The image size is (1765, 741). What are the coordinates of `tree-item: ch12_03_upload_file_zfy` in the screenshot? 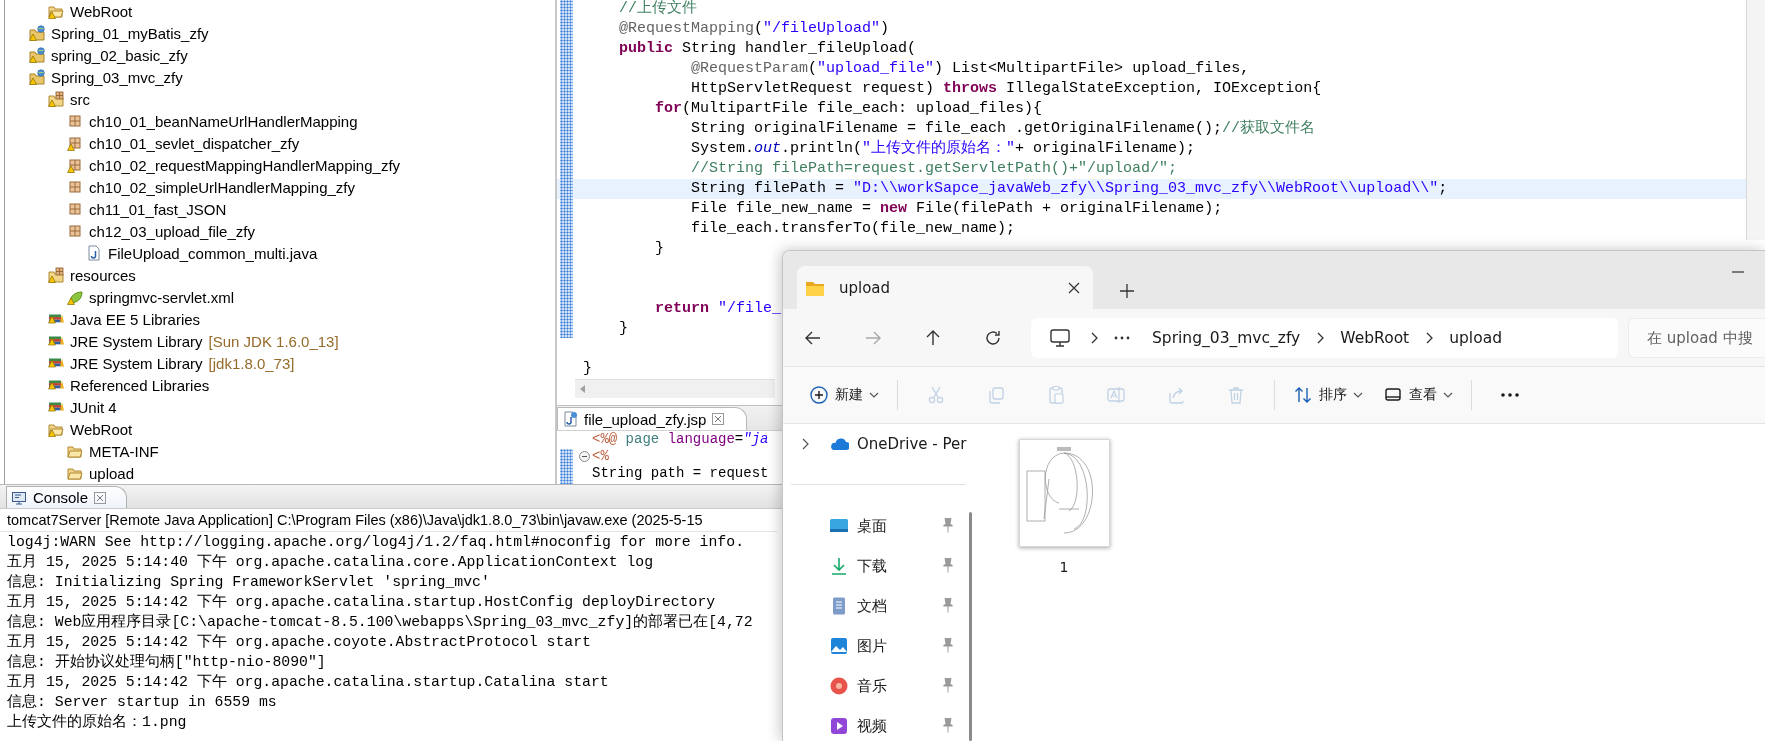 It's located at (172, 231).